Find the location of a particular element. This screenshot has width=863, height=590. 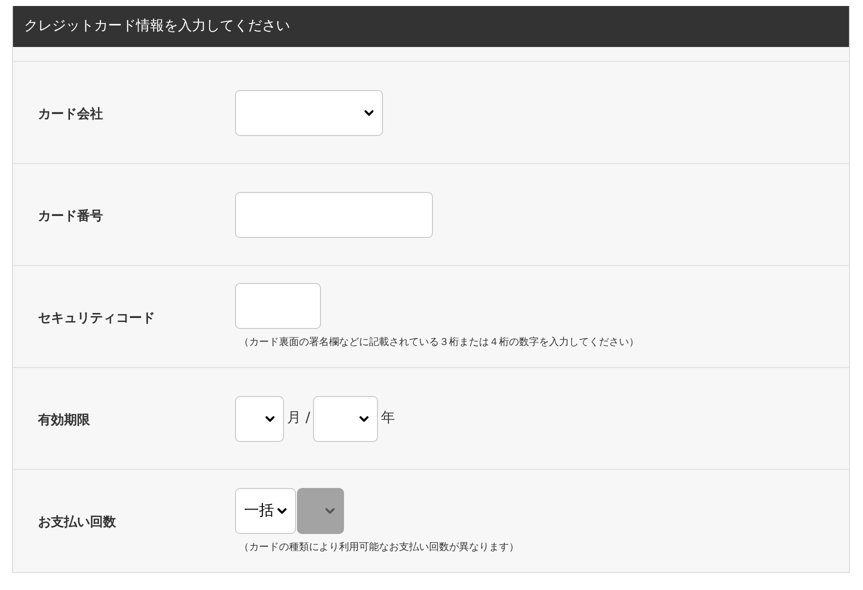

field-label: セキュリティコード is located at coordinates (96, 318).